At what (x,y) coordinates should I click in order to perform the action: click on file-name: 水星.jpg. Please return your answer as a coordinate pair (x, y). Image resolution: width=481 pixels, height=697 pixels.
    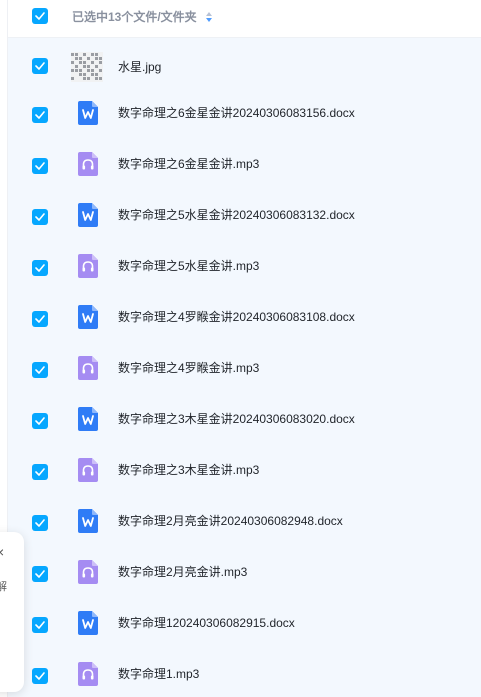
    Looking at the image, I should click on (139, 67).